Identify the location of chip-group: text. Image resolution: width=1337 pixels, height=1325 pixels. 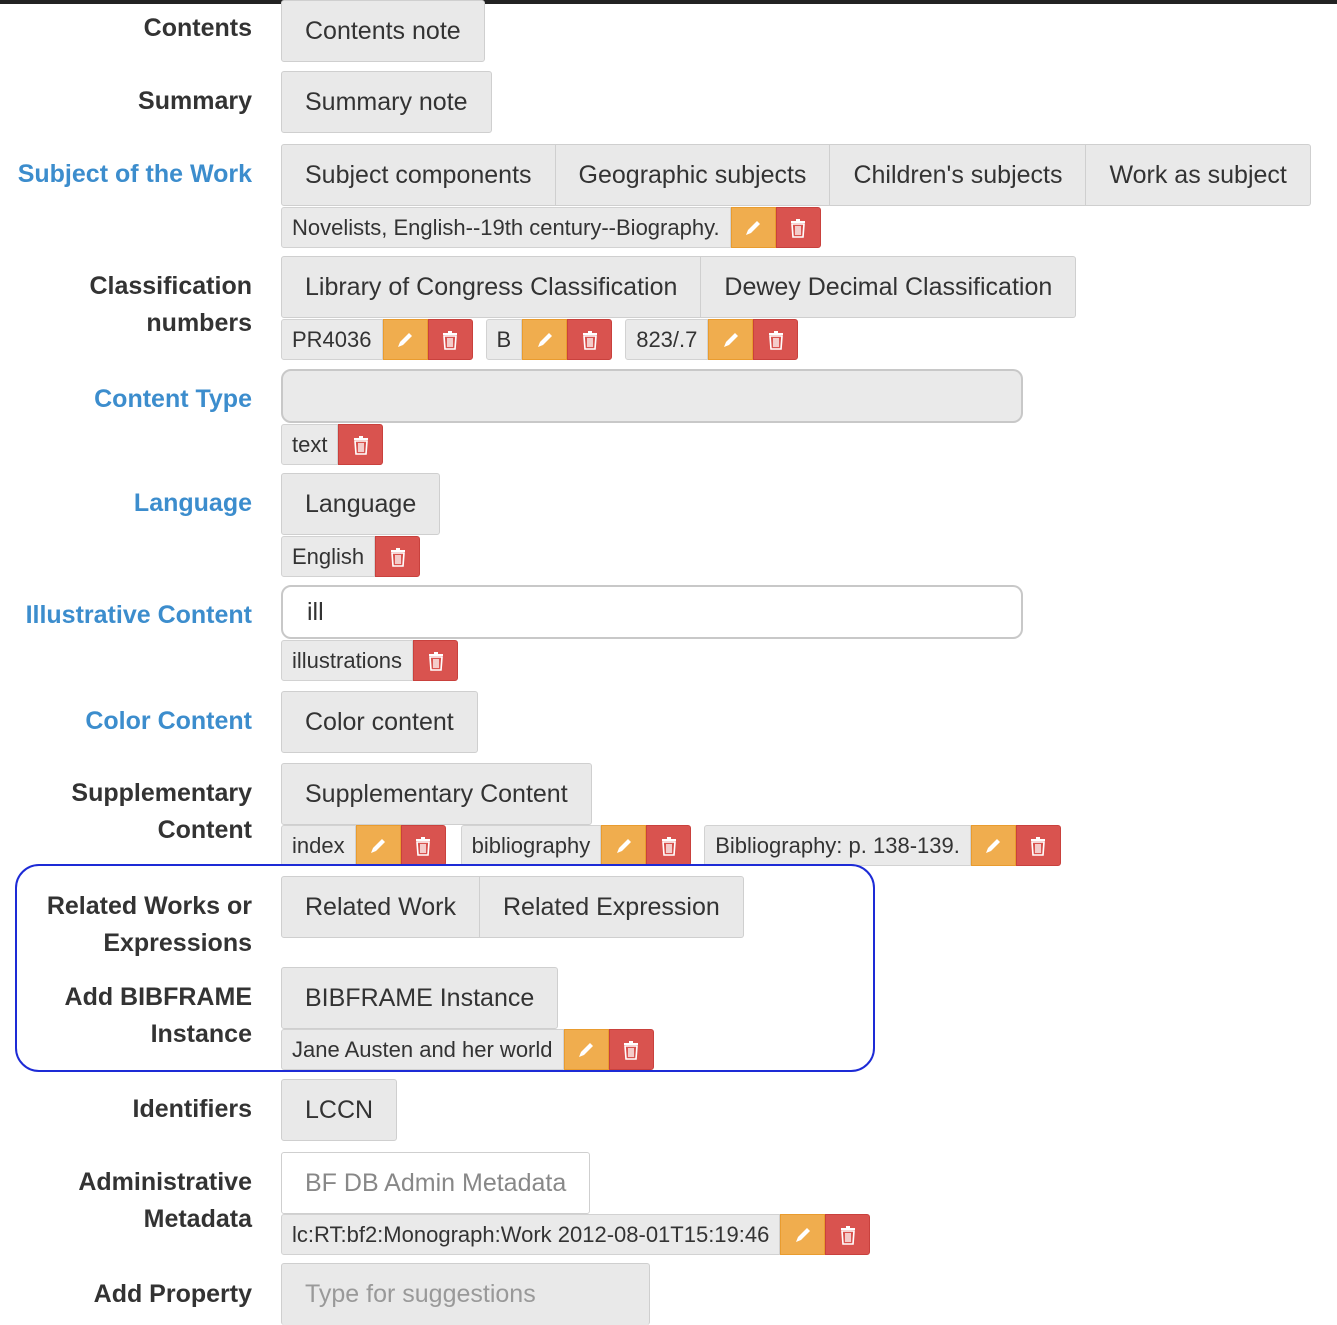
(332, 444).